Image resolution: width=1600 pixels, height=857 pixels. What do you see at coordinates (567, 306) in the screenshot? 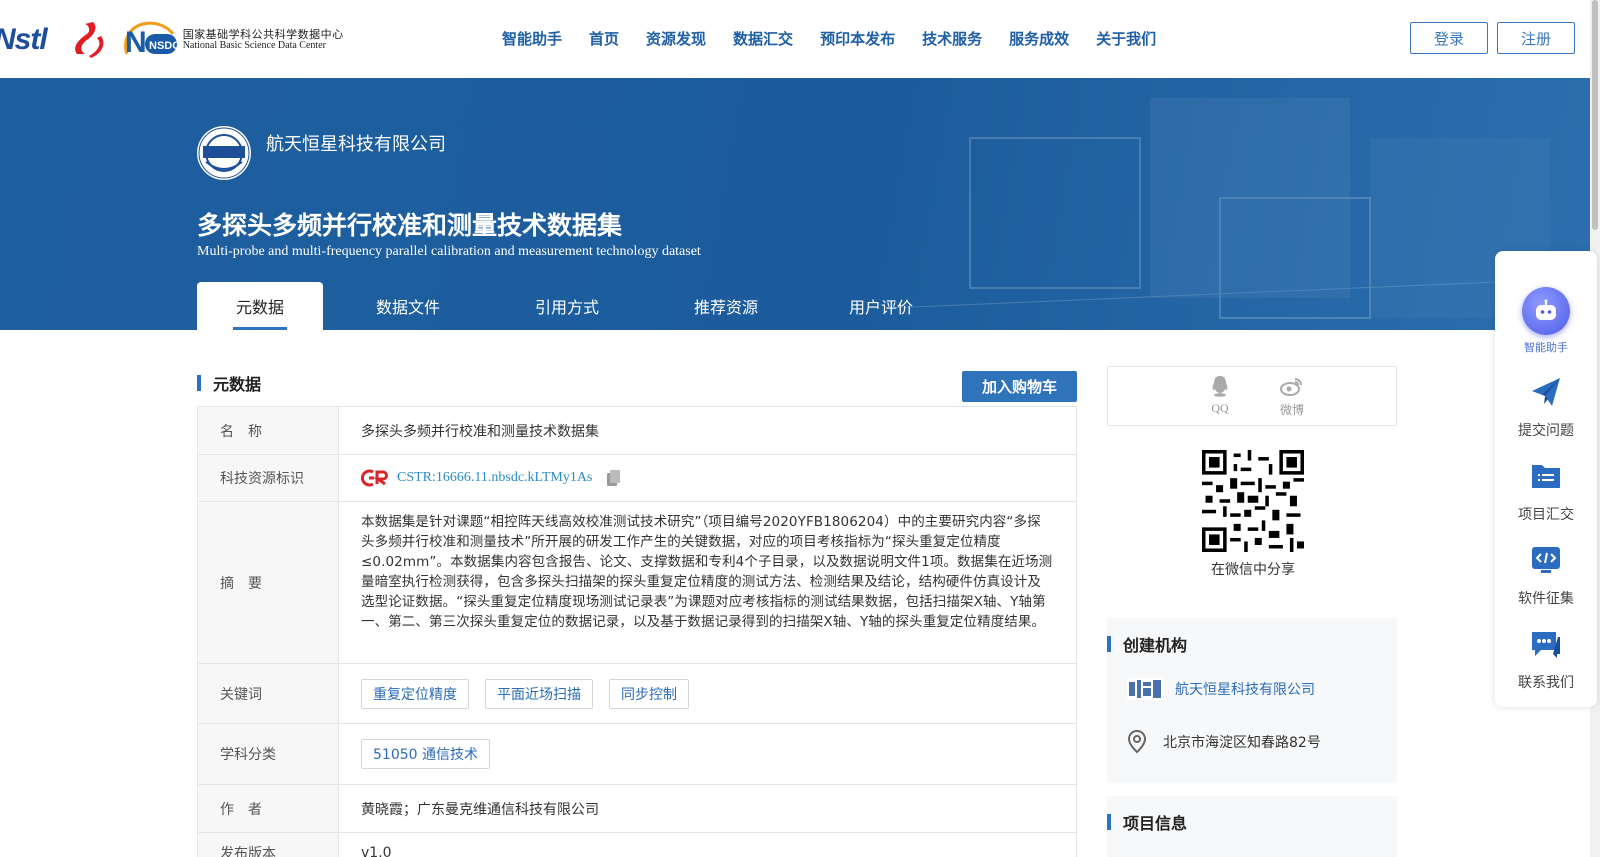
I see `tab-citation: 引用方式` at bounding box center [567, 306].